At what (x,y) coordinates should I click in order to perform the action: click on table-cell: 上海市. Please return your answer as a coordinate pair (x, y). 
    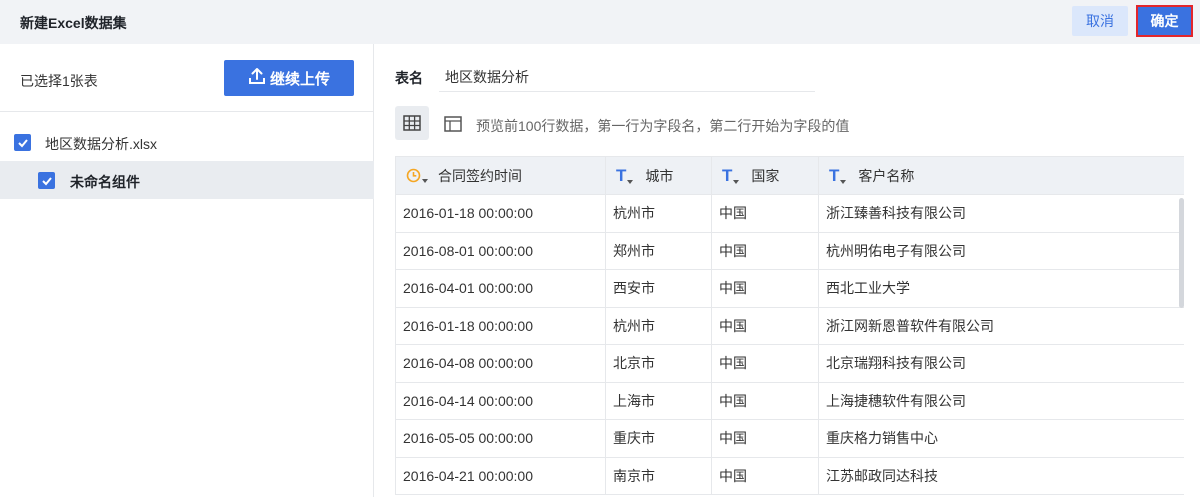
    Looking at the image, I should click on (658, 400).